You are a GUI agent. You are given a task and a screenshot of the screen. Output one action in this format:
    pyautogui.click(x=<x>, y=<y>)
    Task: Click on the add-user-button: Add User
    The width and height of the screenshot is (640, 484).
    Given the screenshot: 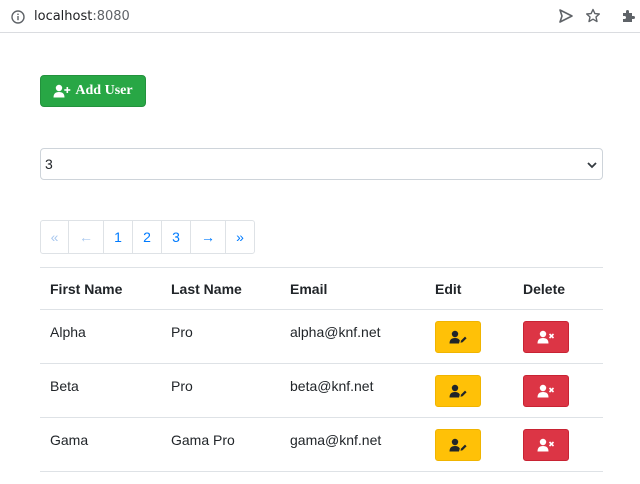 What is the action you would take?
    pyautogui.click(x=93, y=91)
    